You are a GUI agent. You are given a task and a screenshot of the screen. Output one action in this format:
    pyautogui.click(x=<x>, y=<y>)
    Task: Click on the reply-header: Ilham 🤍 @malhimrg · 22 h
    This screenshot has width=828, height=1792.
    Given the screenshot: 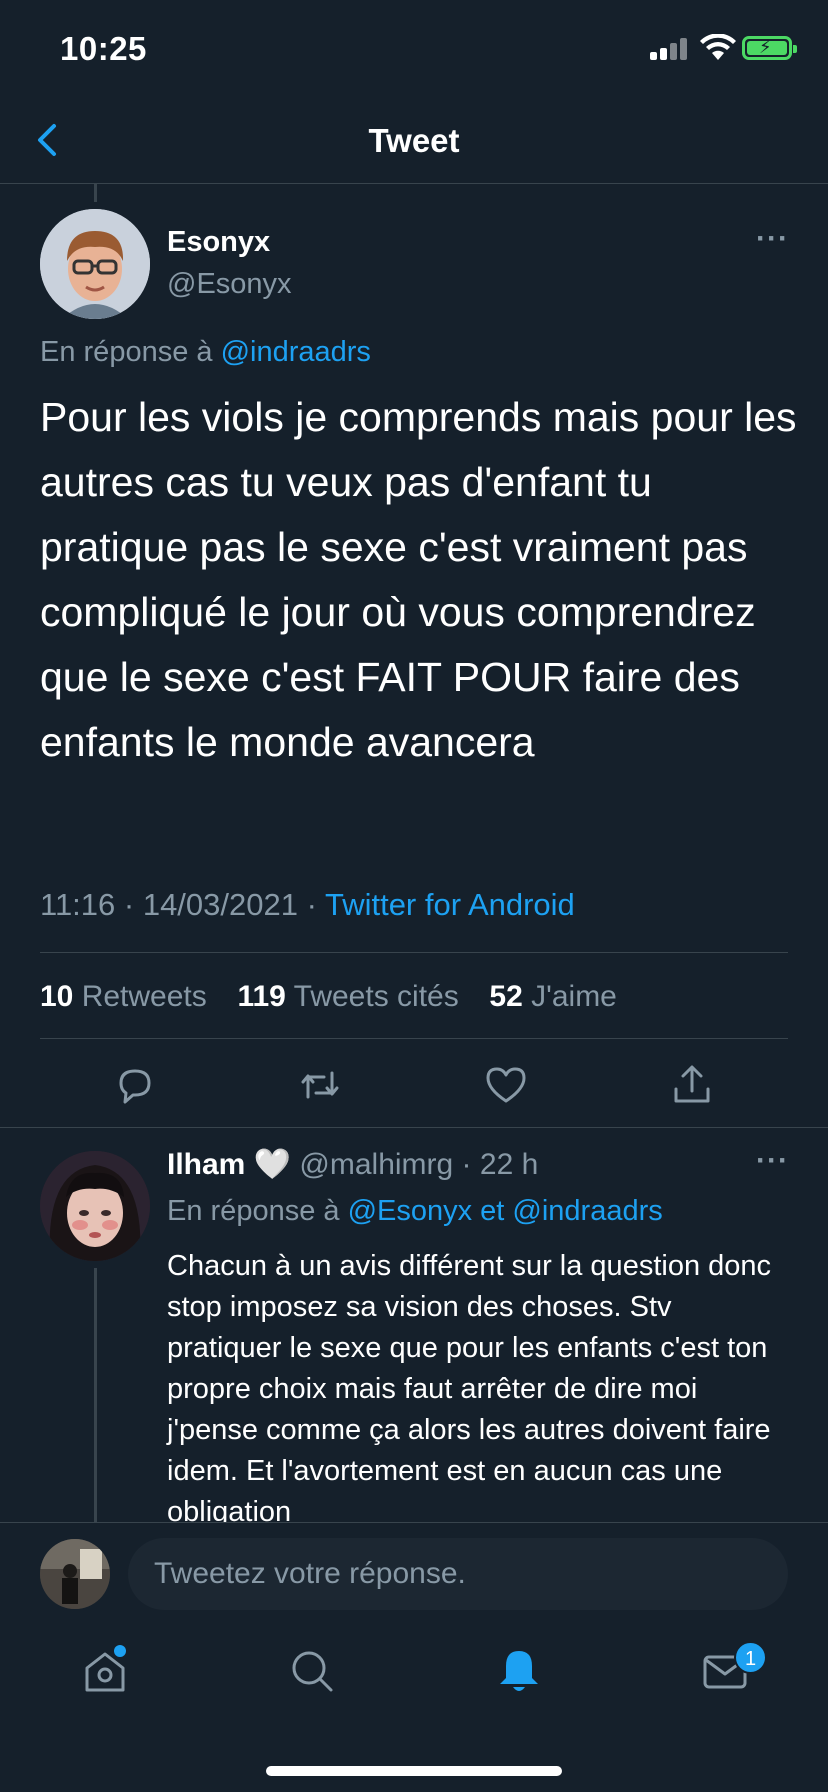 What is the action you would take?
    pyautogui.click(x=352, y=1164)
    